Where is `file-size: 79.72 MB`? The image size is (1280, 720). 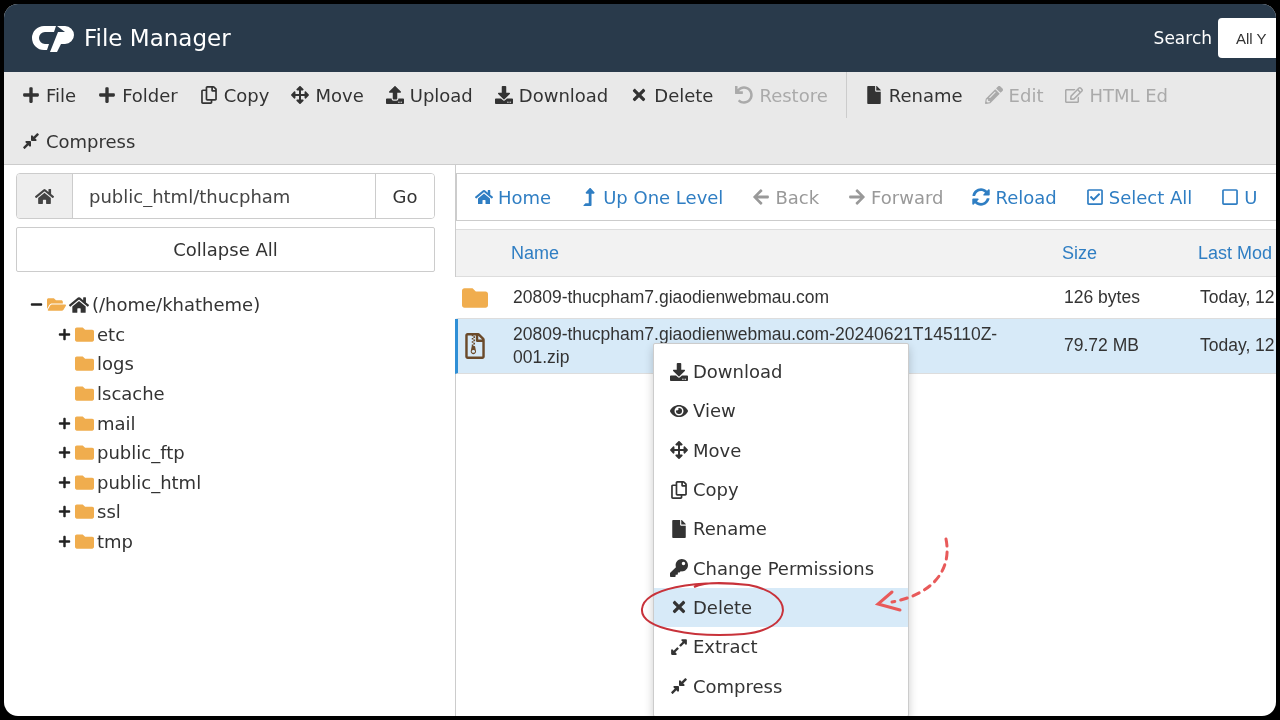 file-size: 79.72 MB is located at coordinates (1102, 346).